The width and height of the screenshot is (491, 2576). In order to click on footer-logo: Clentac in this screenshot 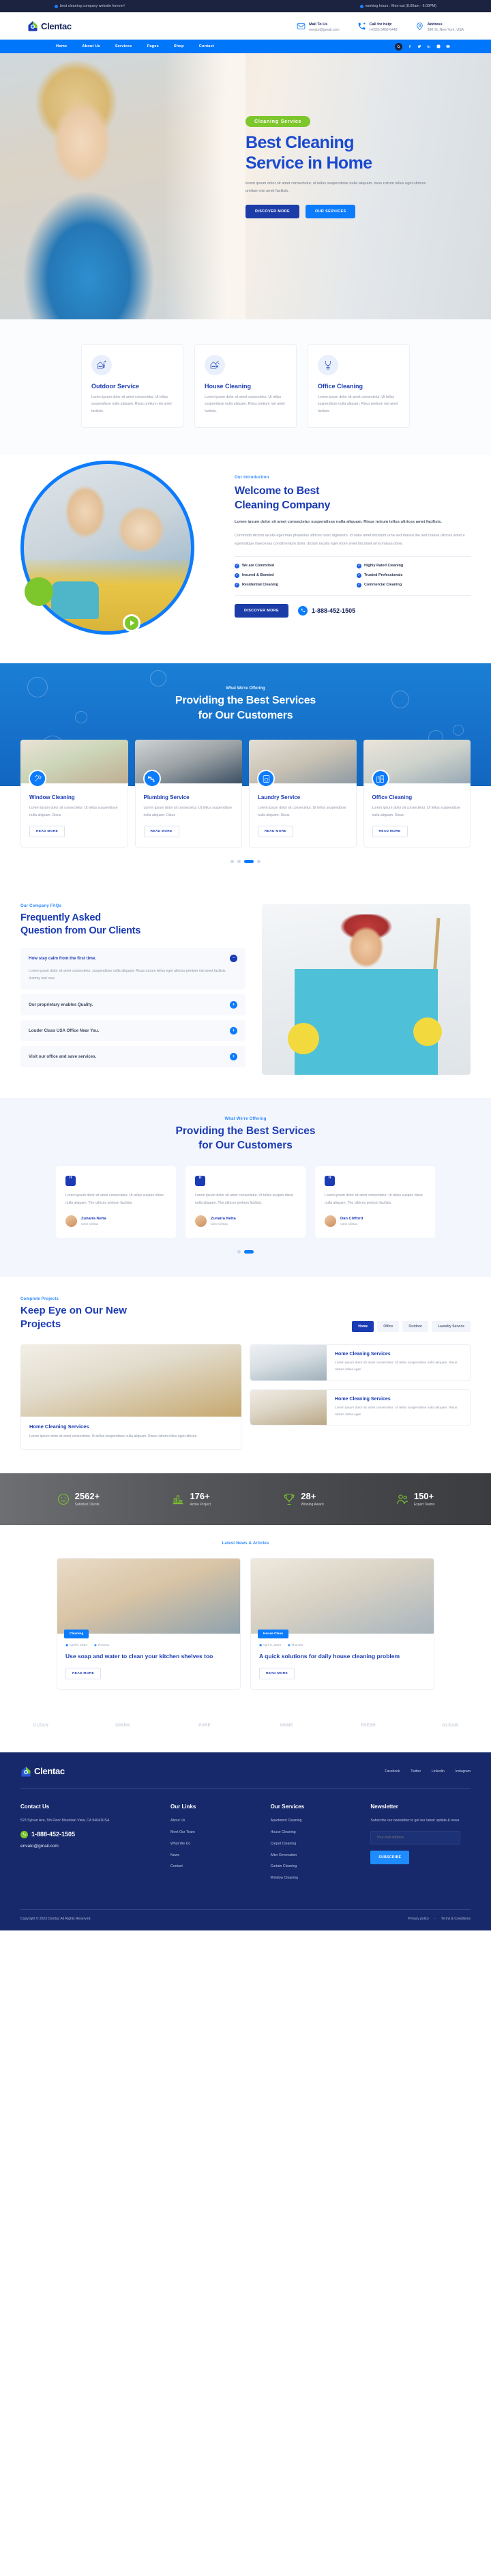, I will do `click(42, 1771)`.